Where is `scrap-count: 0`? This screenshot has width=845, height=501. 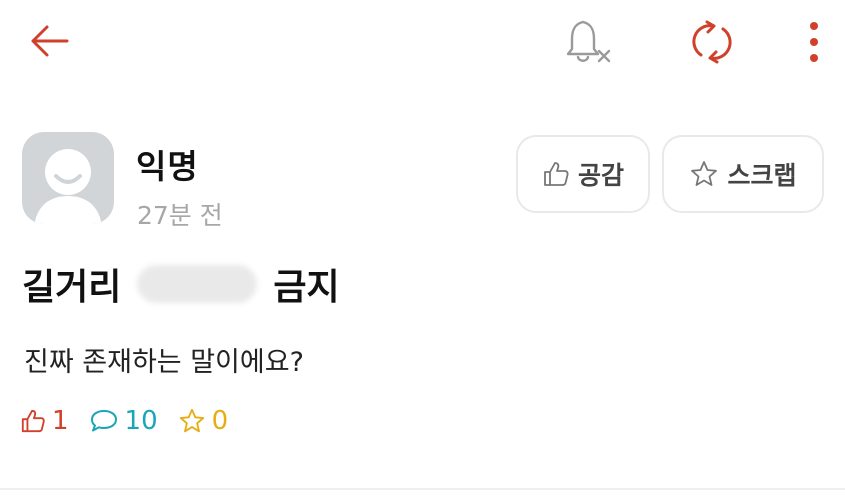 scrap-count: 0 is located at coordinates (220, 421).